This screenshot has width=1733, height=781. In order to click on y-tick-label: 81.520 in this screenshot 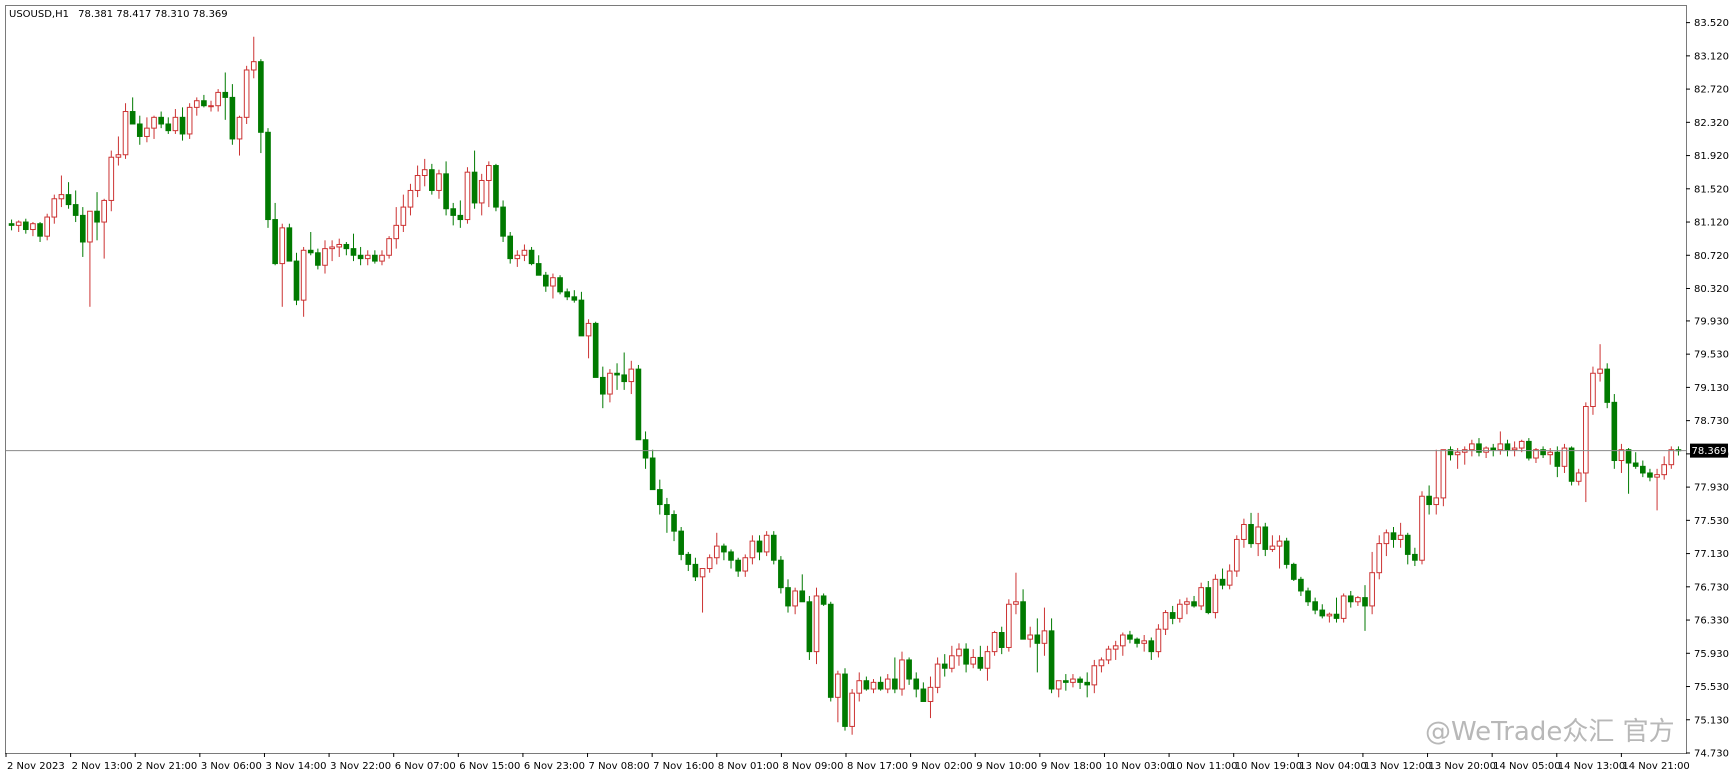, I will do `click(1711, 189)`.